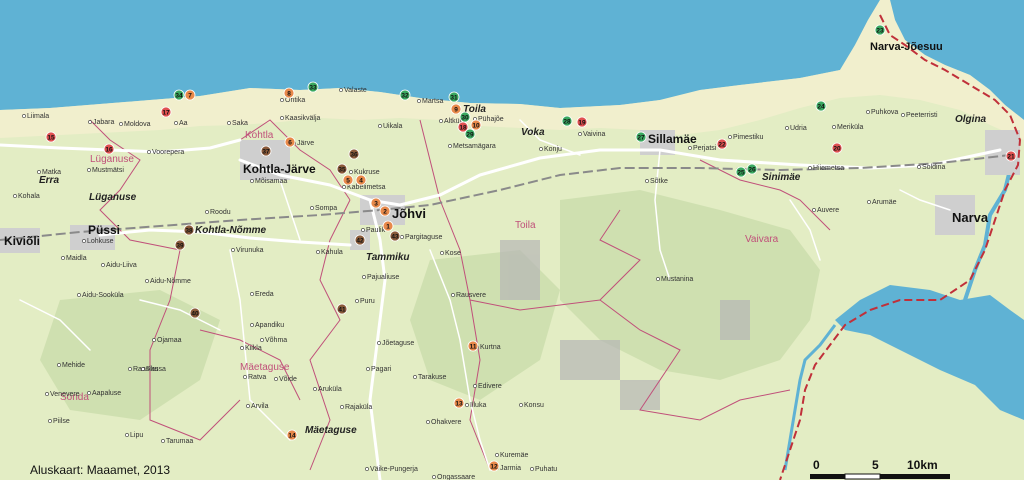 The height and width of the screenshot is (480, 1024). Describe the element at coordinates (432, 377) in the screenshot. I see `village-label-tarakuse: Tarakuse` at that location.